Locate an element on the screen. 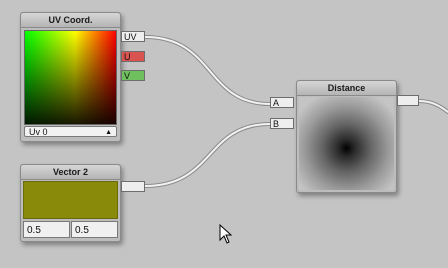 The height and width of the screenshot is (268, 448). port-b-label: B is located at coordinates (276, 124).